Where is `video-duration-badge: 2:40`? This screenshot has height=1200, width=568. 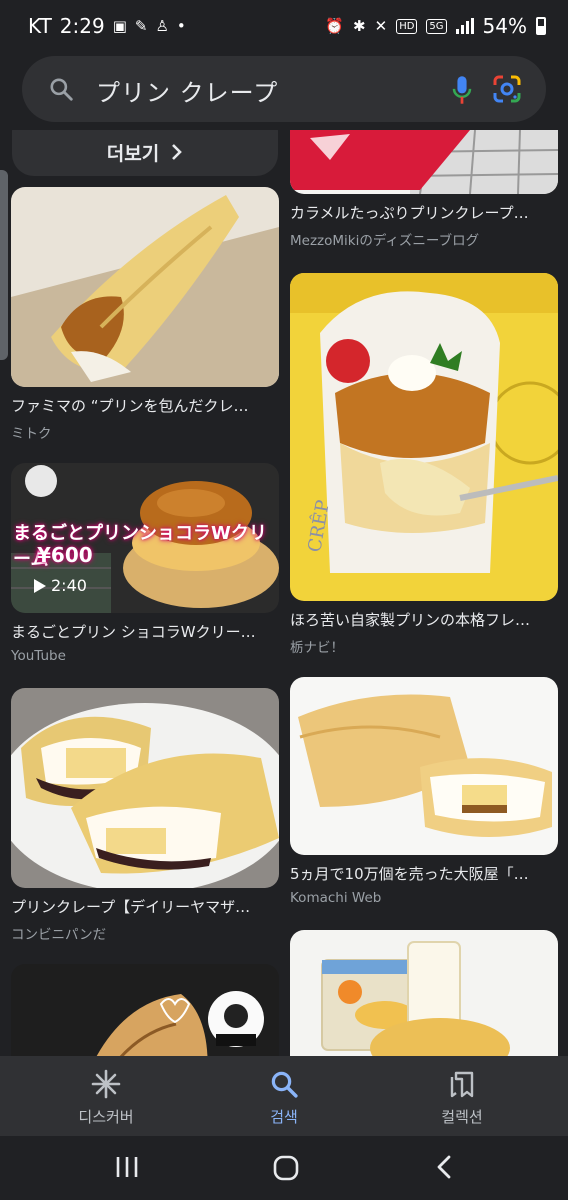 video-duration-badge: 2:40 is located at coordinates (60, 585).